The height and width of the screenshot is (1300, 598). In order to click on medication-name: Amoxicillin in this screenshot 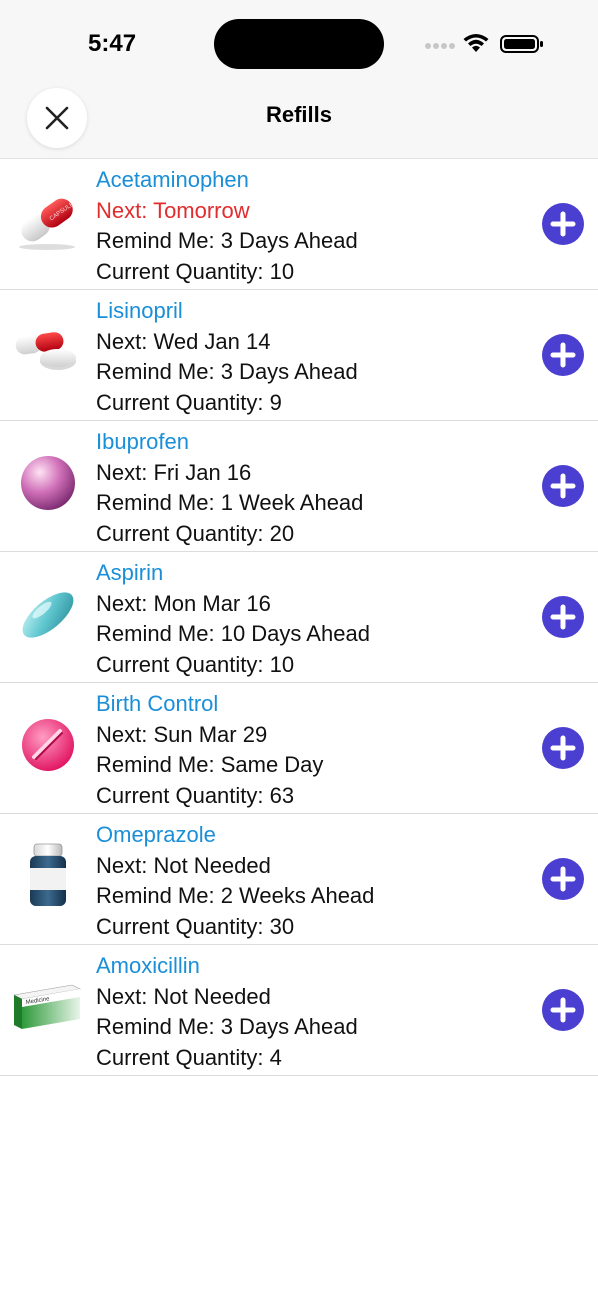, I will do `click(227, 966)`.